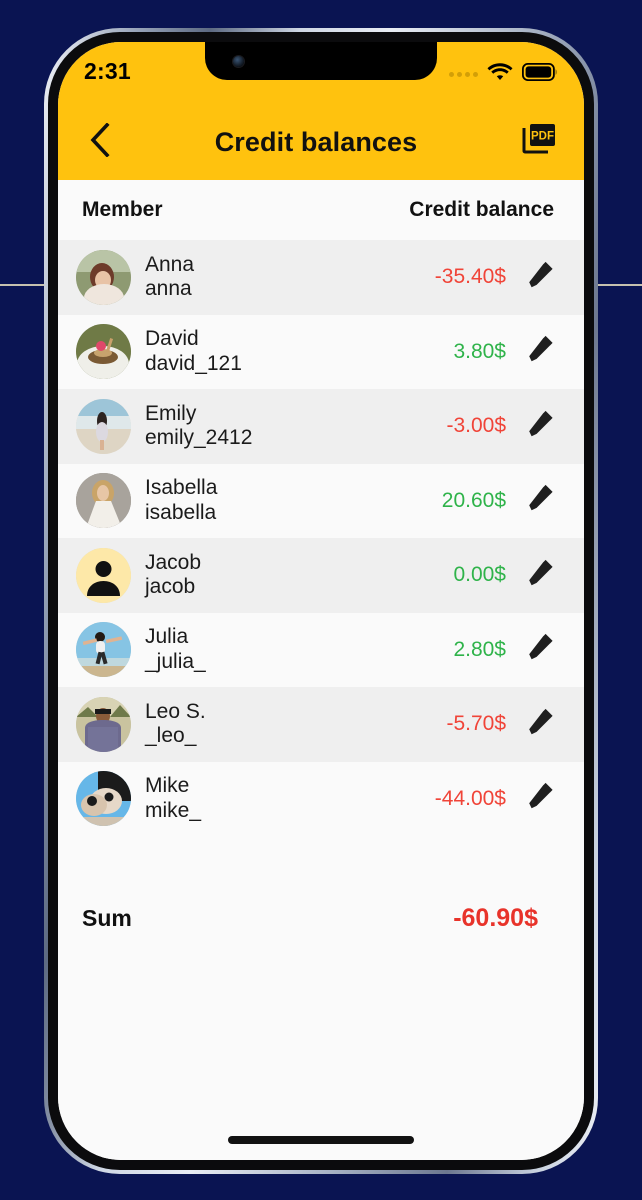  Describe the element at coordinates (167, 786) in the screenshot. I see `member-name: Mike` at that location.